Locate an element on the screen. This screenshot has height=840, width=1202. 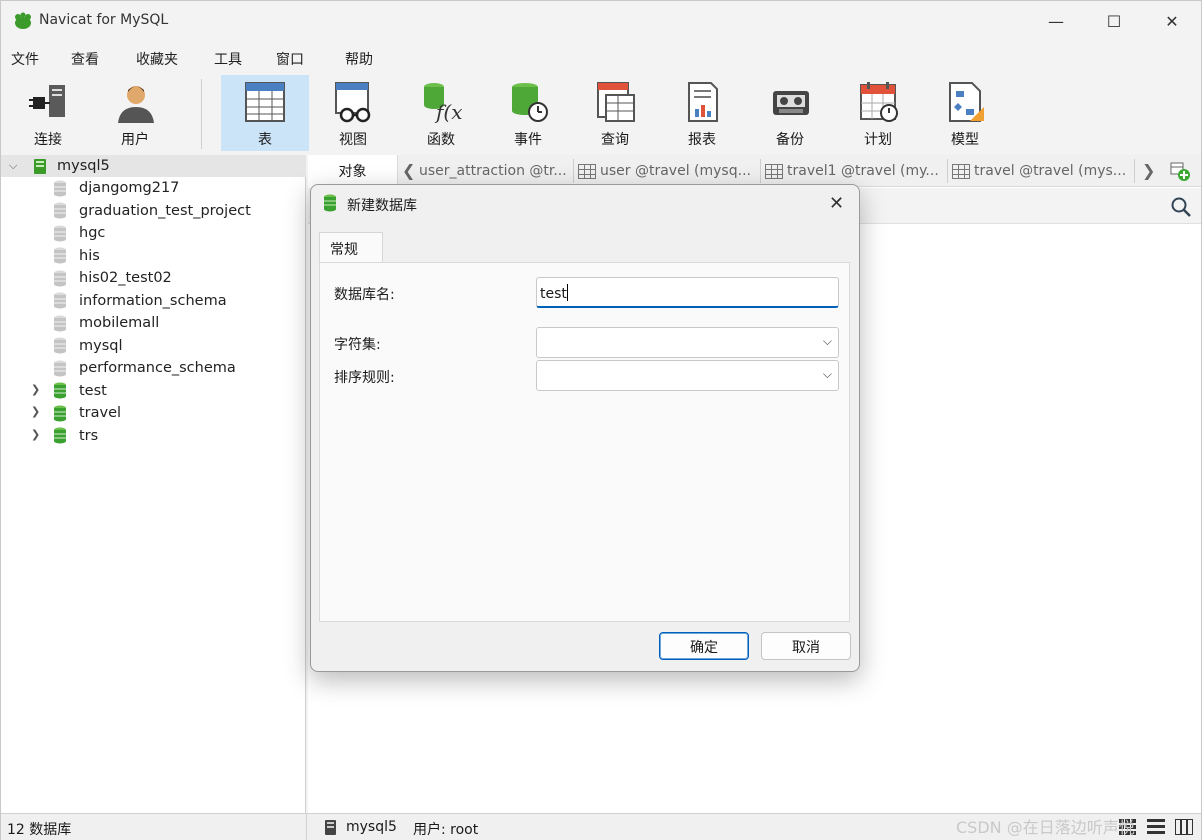
connection-name: mysql5 is located at coordinates (83, 166).